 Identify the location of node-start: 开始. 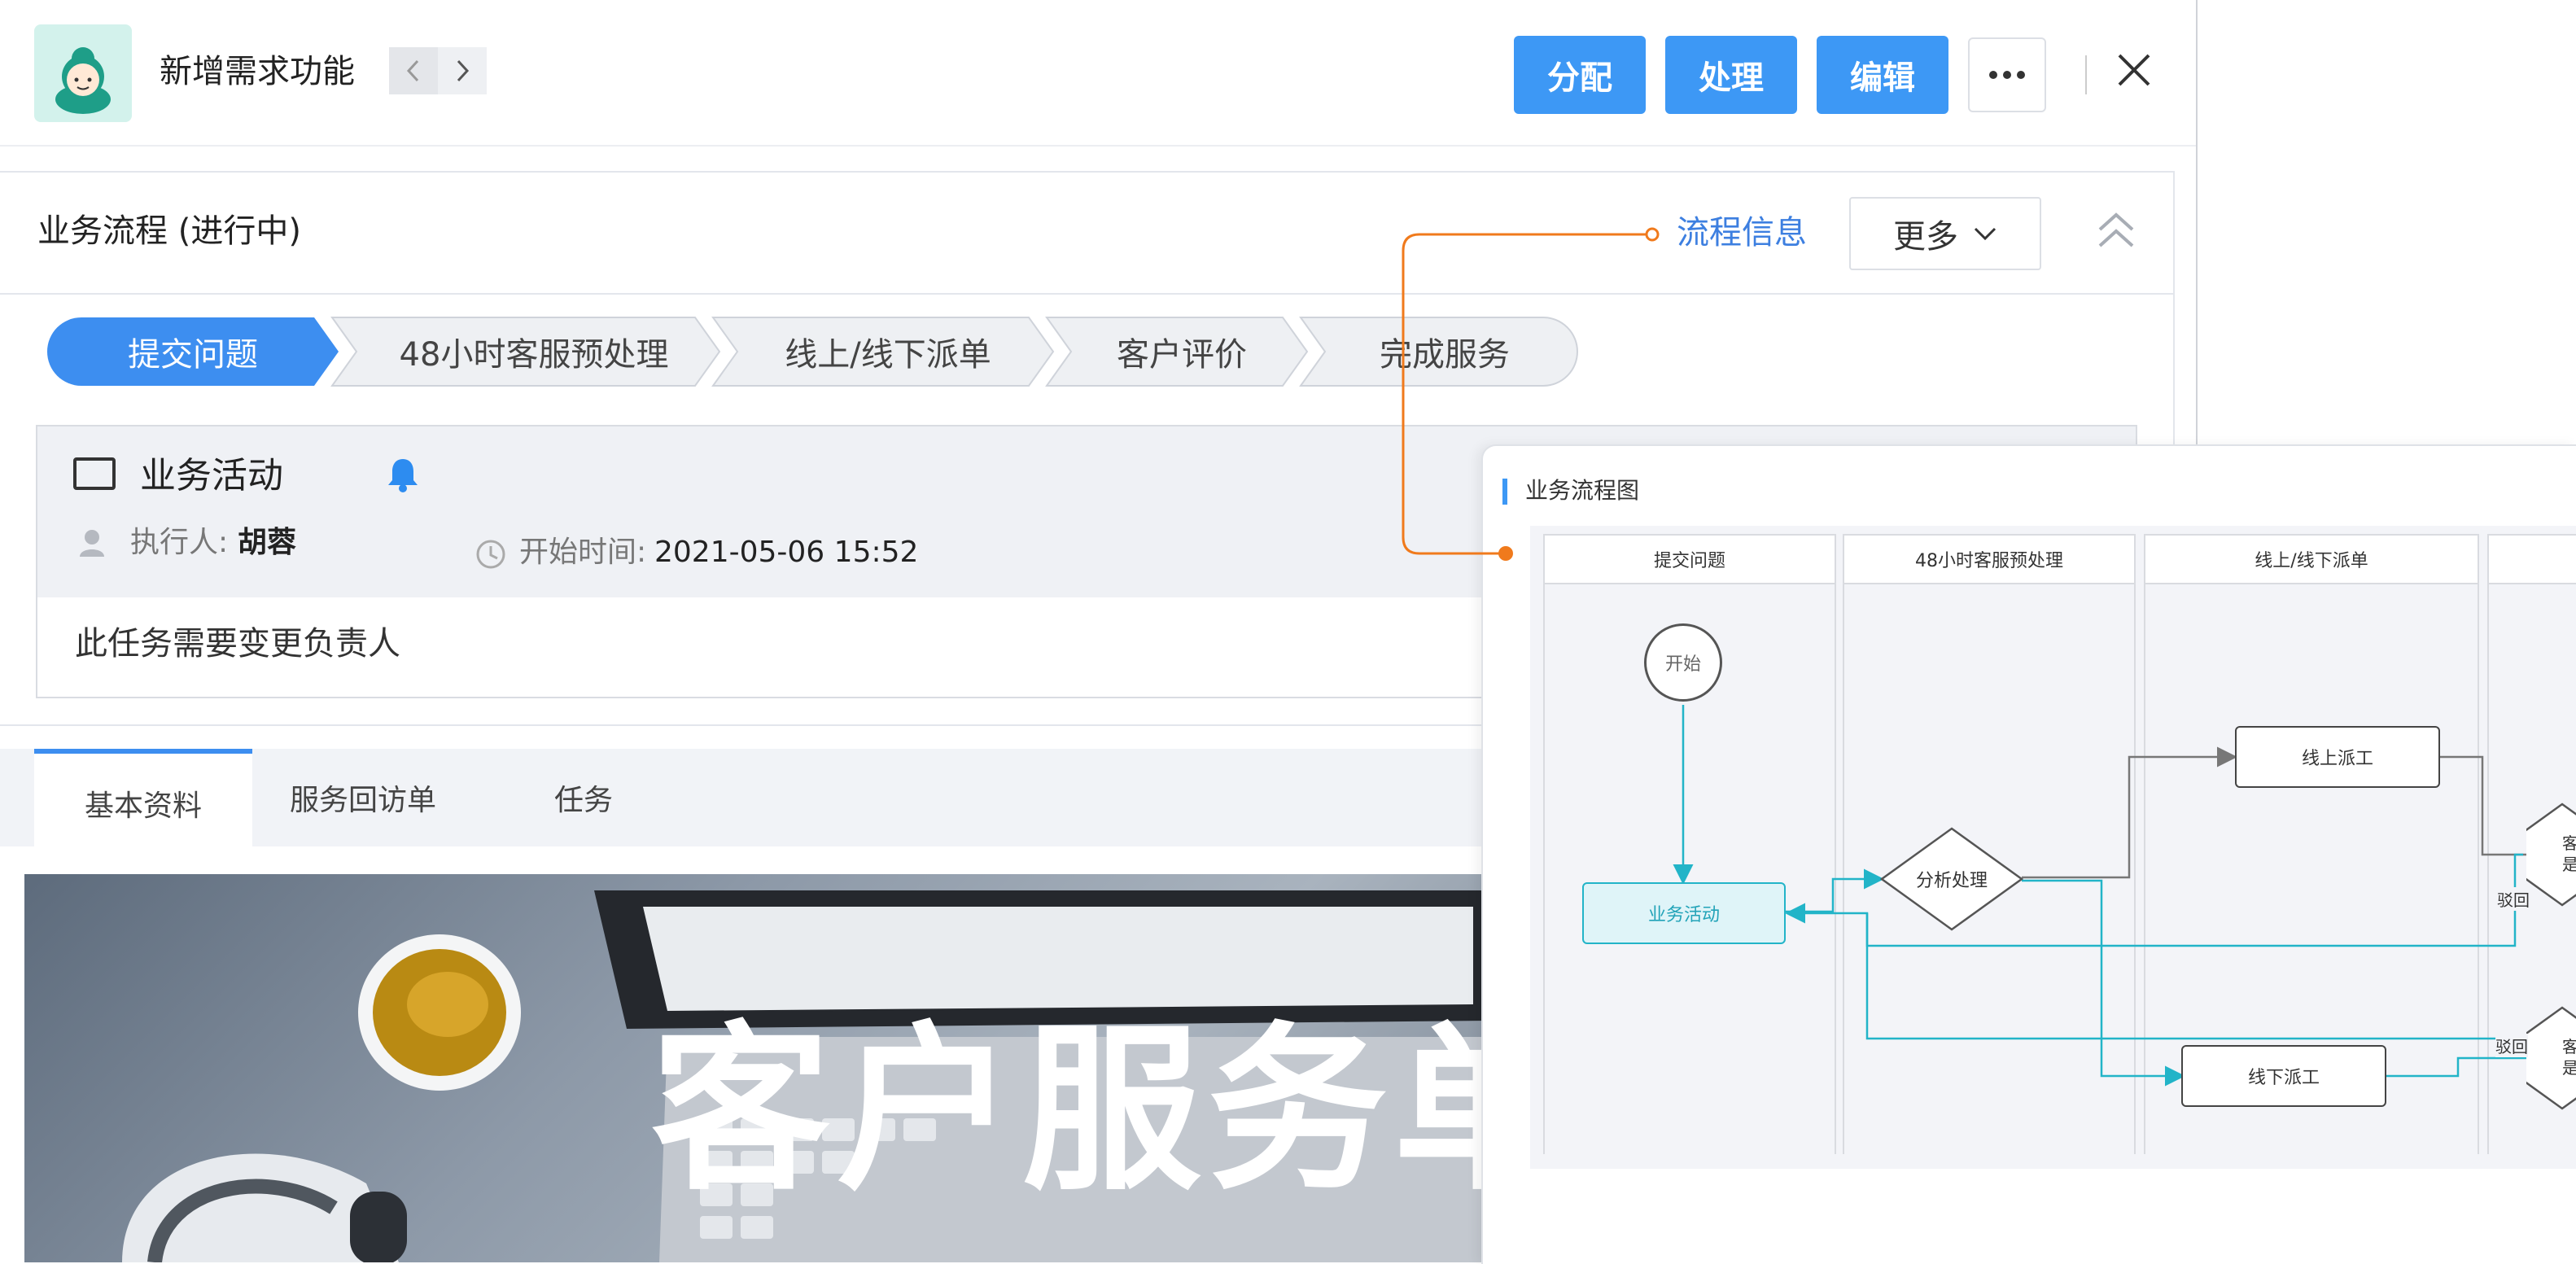
(1683, 662).